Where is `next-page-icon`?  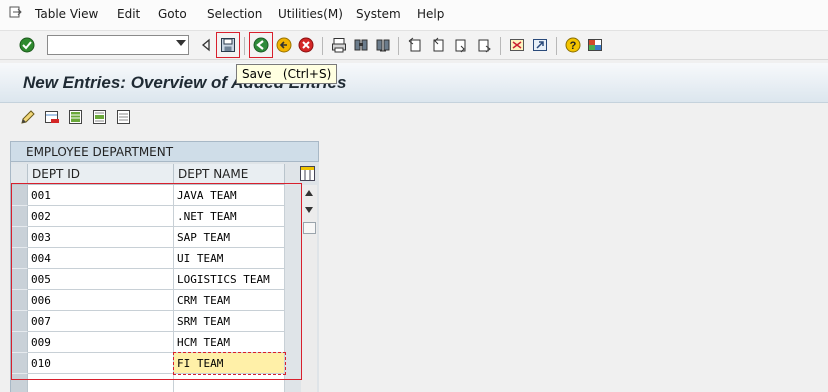
next-page-icon is located at coordinates (461, 45).